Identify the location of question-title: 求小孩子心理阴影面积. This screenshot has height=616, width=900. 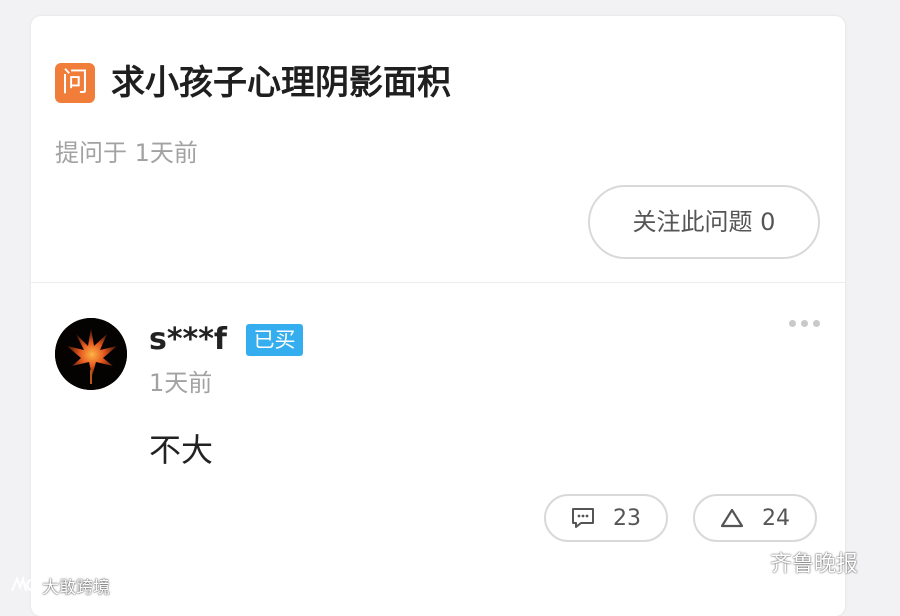
(281, 83).